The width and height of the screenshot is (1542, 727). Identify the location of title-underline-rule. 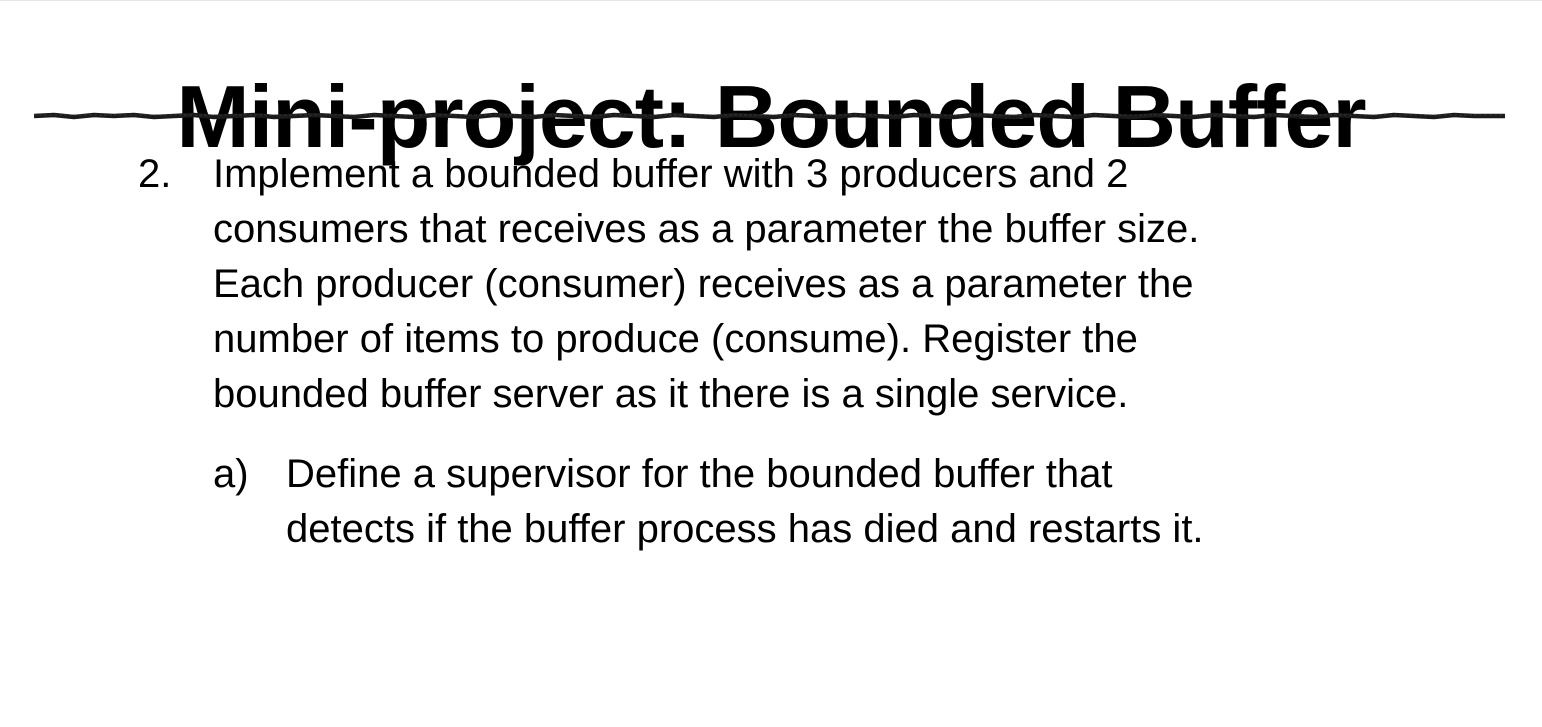
(769, 116).